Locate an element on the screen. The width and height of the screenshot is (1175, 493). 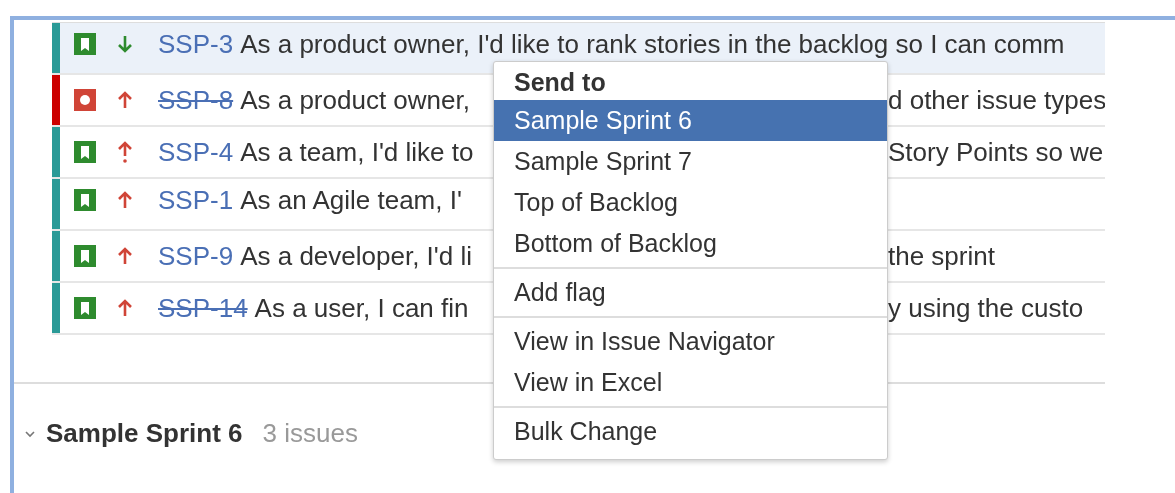
issue-count: 3 issues is located at coordinates (310, 433).